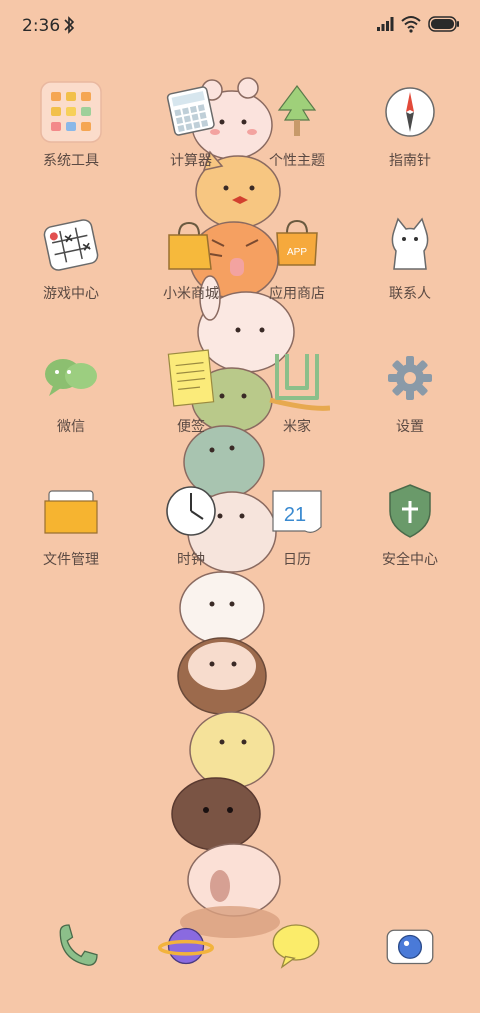 The height and width of the screenshot is (1013, 480). I want to click on app-label: 游戏中心, so click(71, 294).